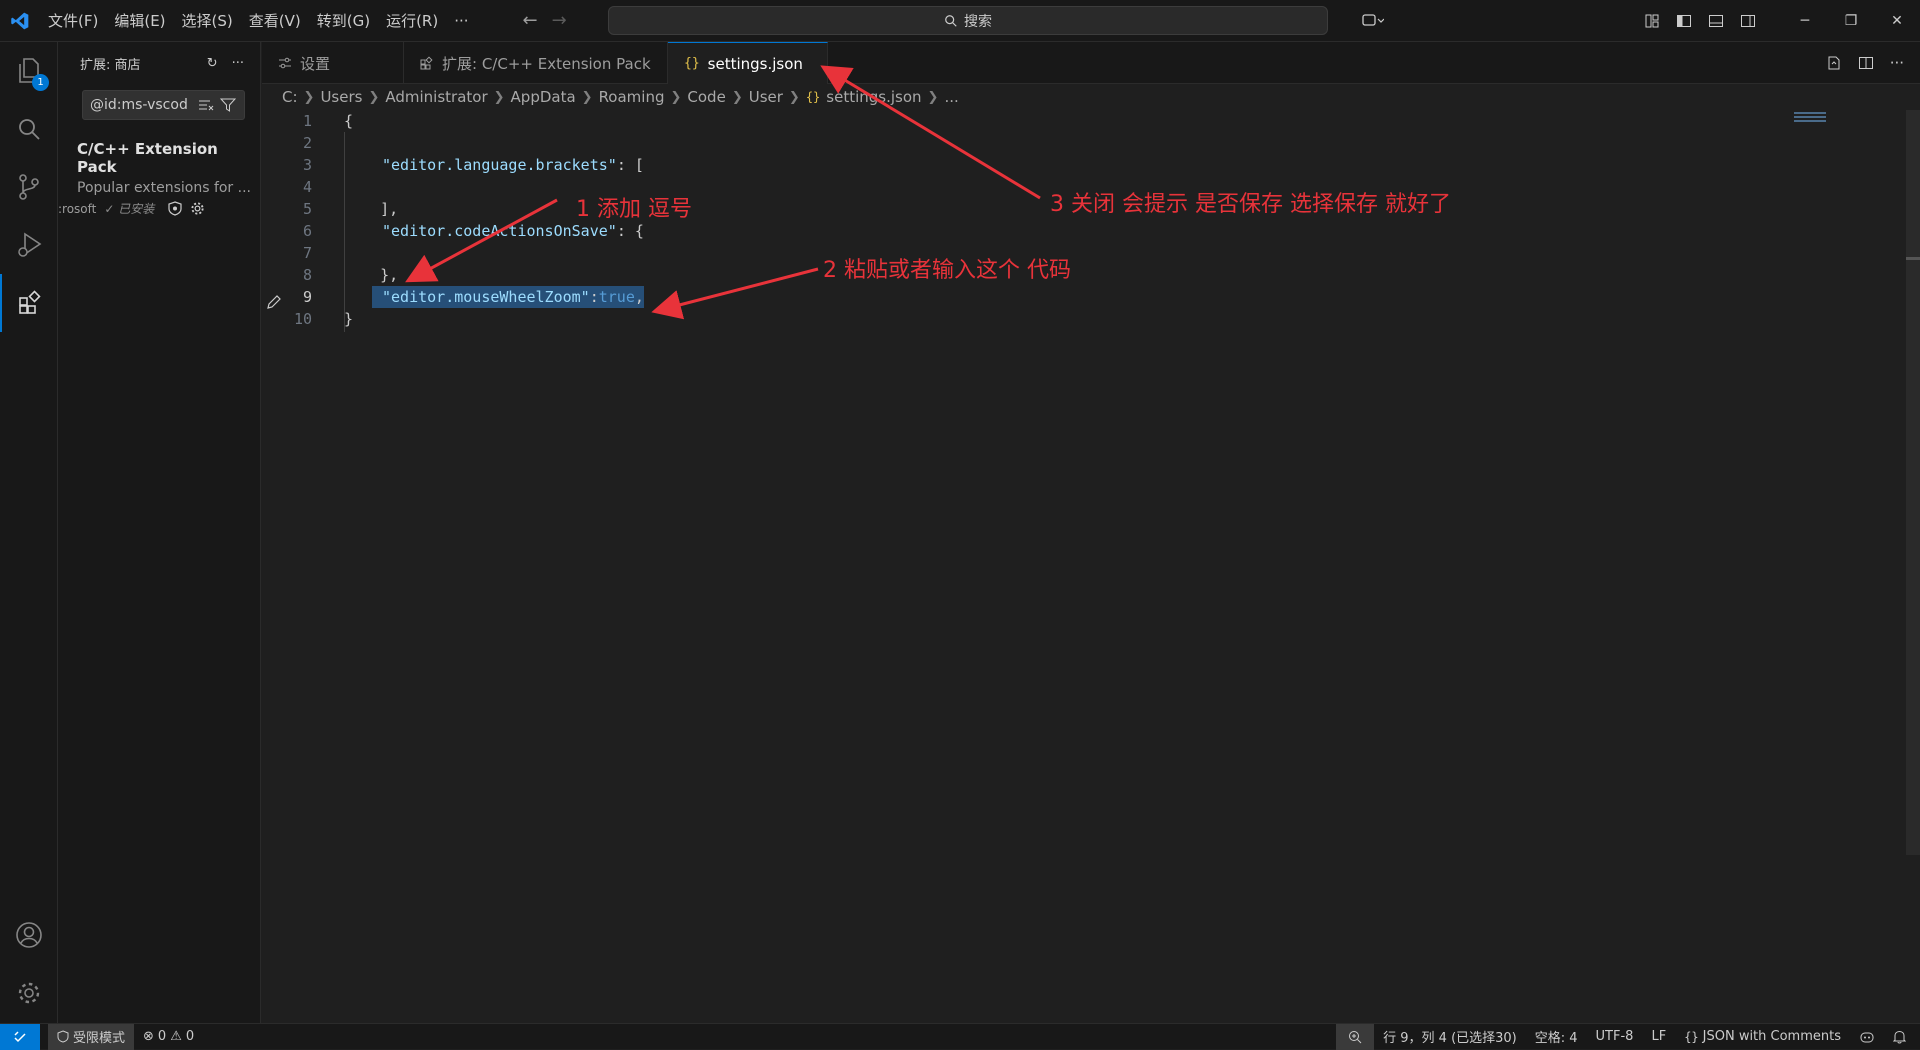 The width and height of the screenshot is (1920, 1050). Describe the element at coordinates (873, 97) in the screenshot. I see `breadcrumb-item: settings.json` at that location.